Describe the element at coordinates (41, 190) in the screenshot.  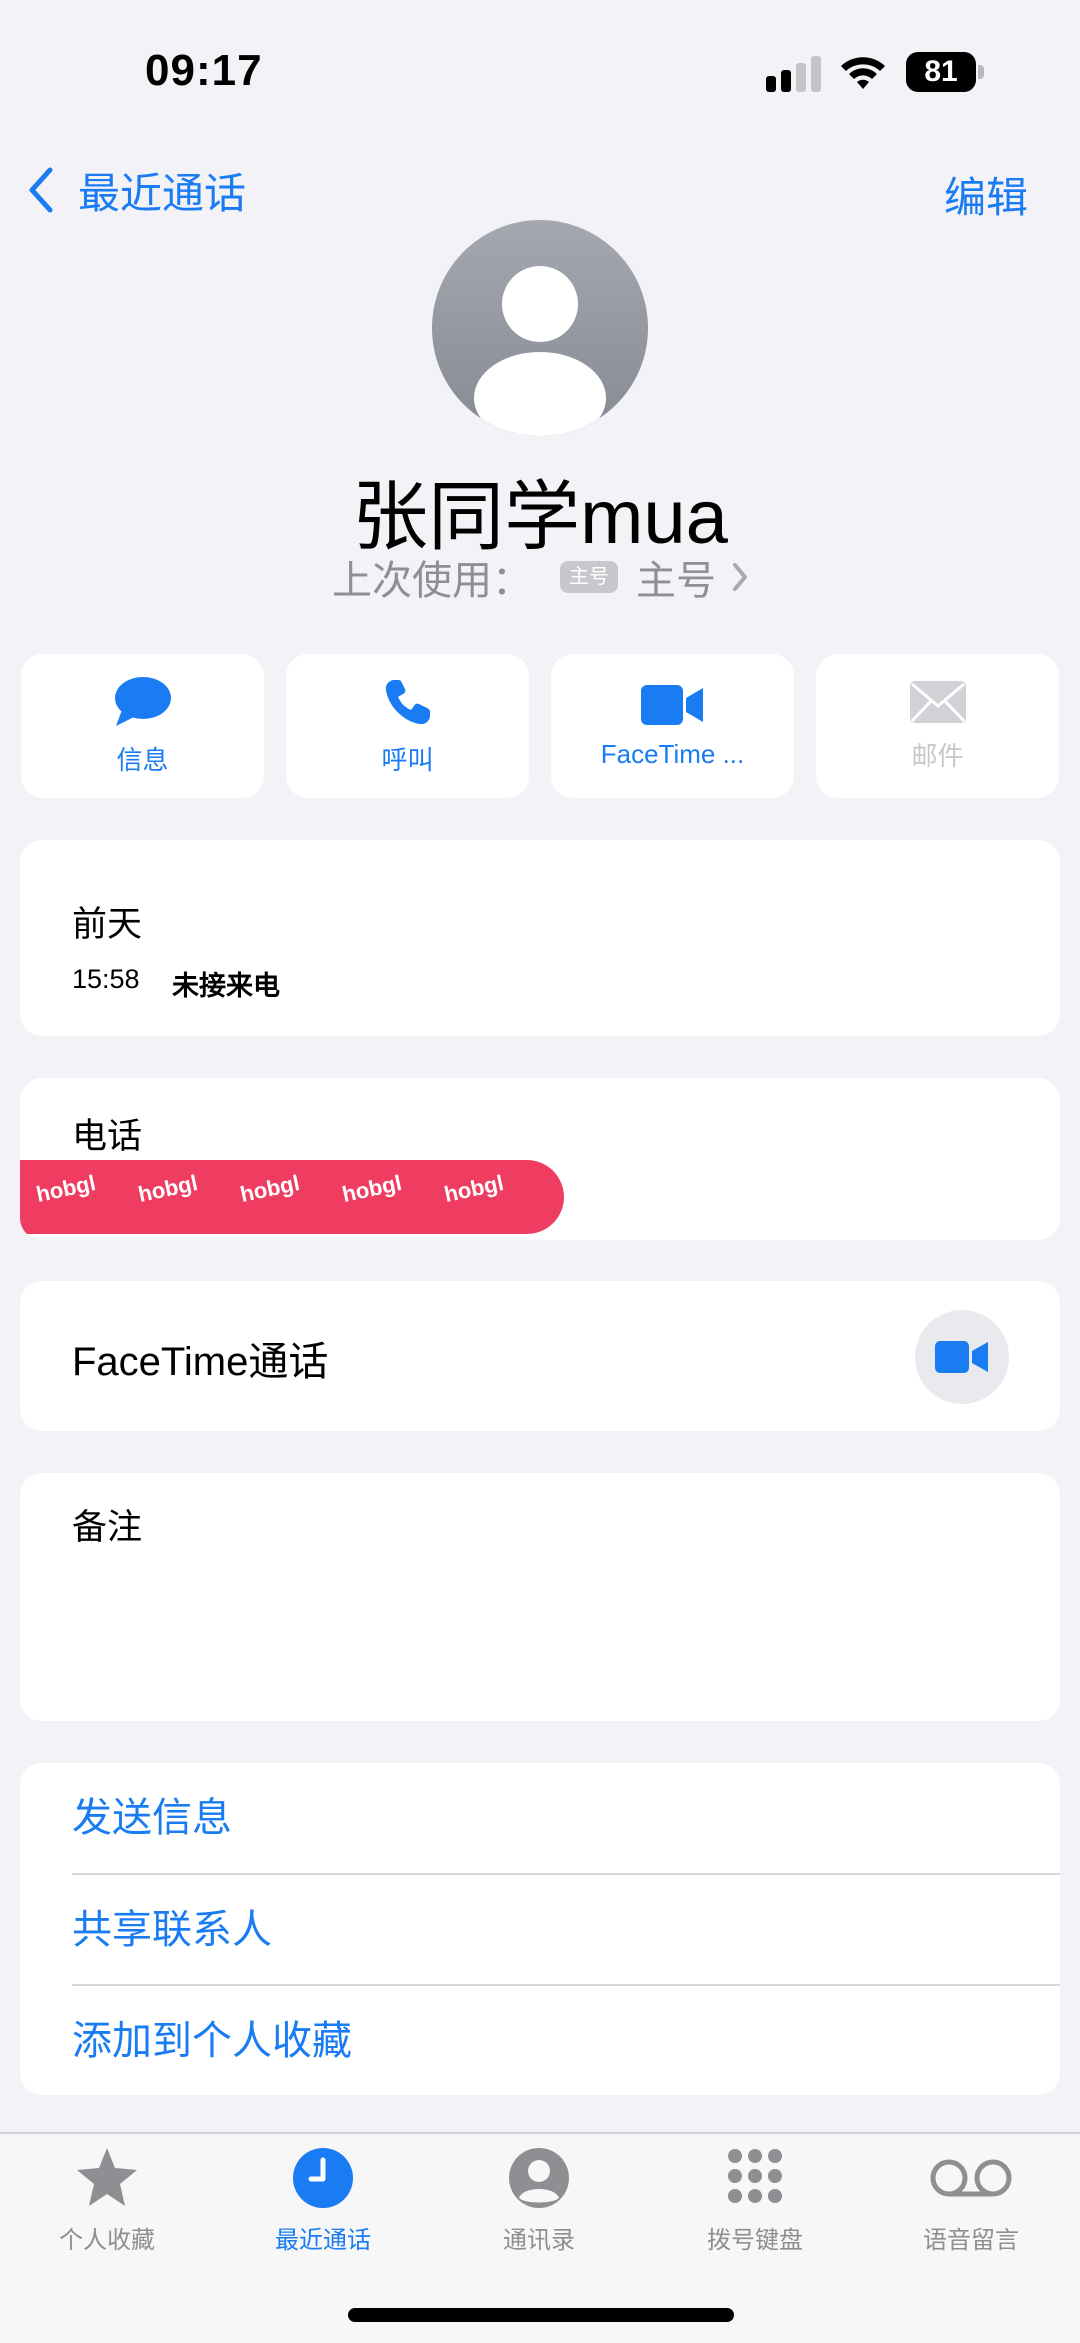
I see `chevron-left-icon` at that location.